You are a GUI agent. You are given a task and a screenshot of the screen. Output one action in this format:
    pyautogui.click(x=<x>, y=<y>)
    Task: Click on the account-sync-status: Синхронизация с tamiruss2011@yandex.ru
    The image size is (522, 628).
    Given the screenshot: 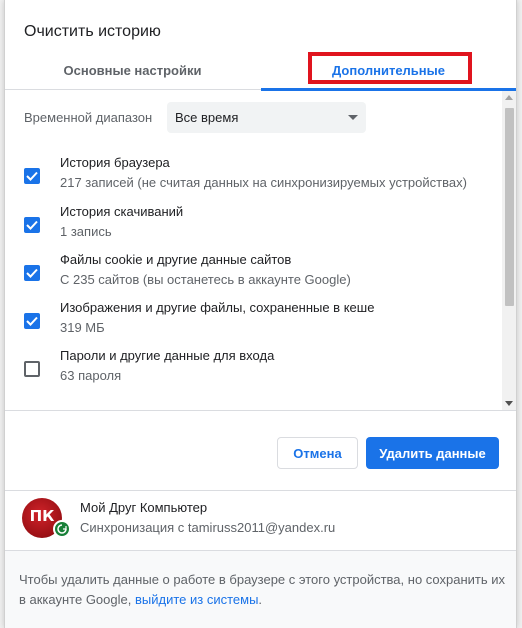 What is the action you would take?
    pyautogui.click(x=208, y=527)
    